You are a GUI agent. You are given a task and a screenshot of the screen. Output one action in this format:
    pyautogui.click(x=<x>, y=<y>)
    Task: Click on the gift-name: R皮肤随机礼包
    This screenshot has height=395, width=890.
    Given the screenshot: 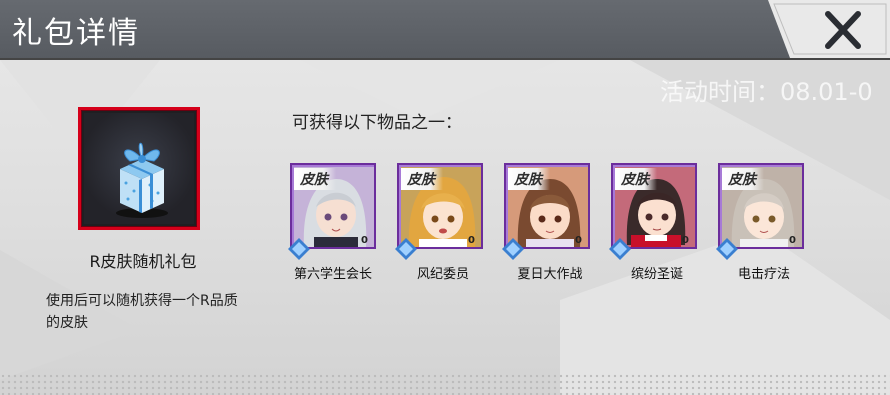 What is the action you would take?
    pyautogui.click(x=143, y=261)
    